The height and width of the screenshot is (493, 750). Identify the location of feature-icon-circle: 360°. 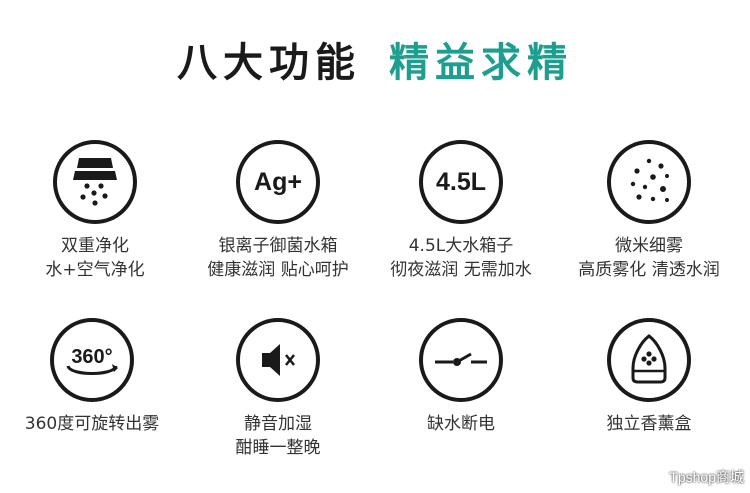
(92, 360).